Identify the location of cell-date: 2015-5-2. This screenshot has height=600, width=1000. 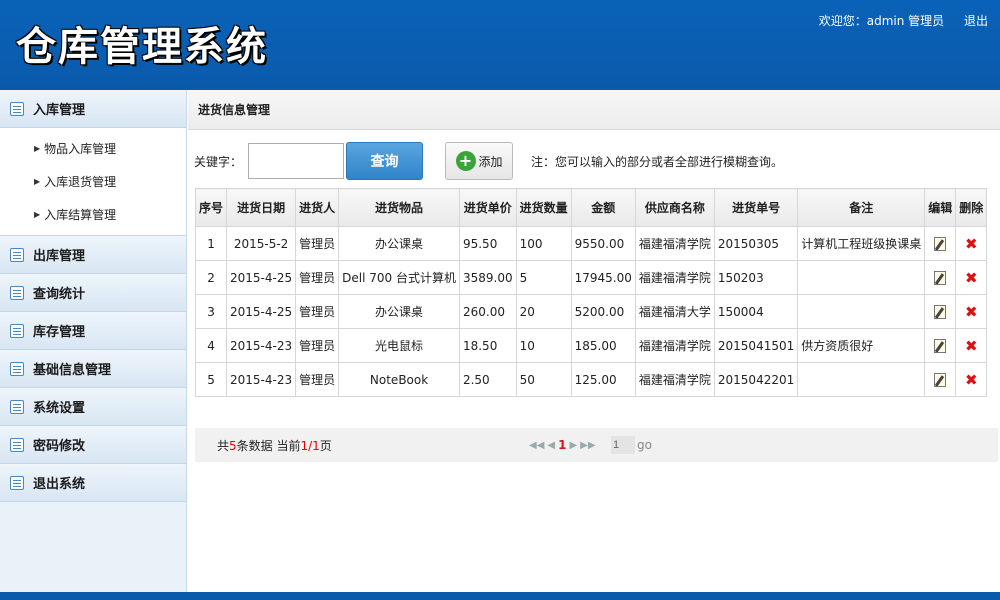
(261, 243).